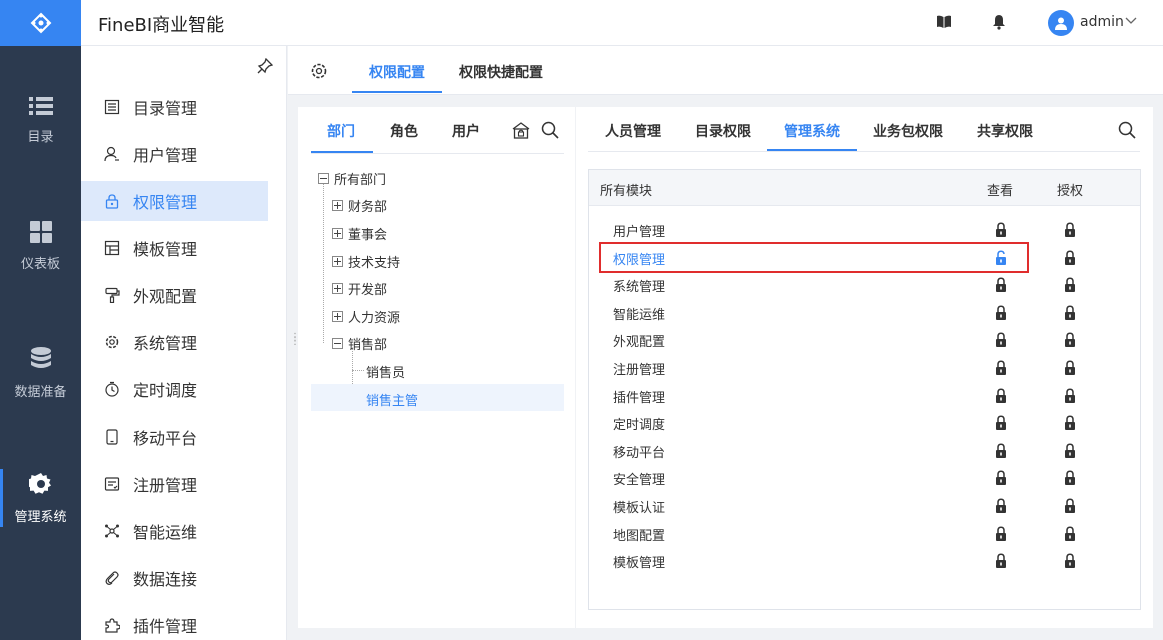 This screenshot has height=640, width=1163. I want to click on logo-icon, so click(40, 23).